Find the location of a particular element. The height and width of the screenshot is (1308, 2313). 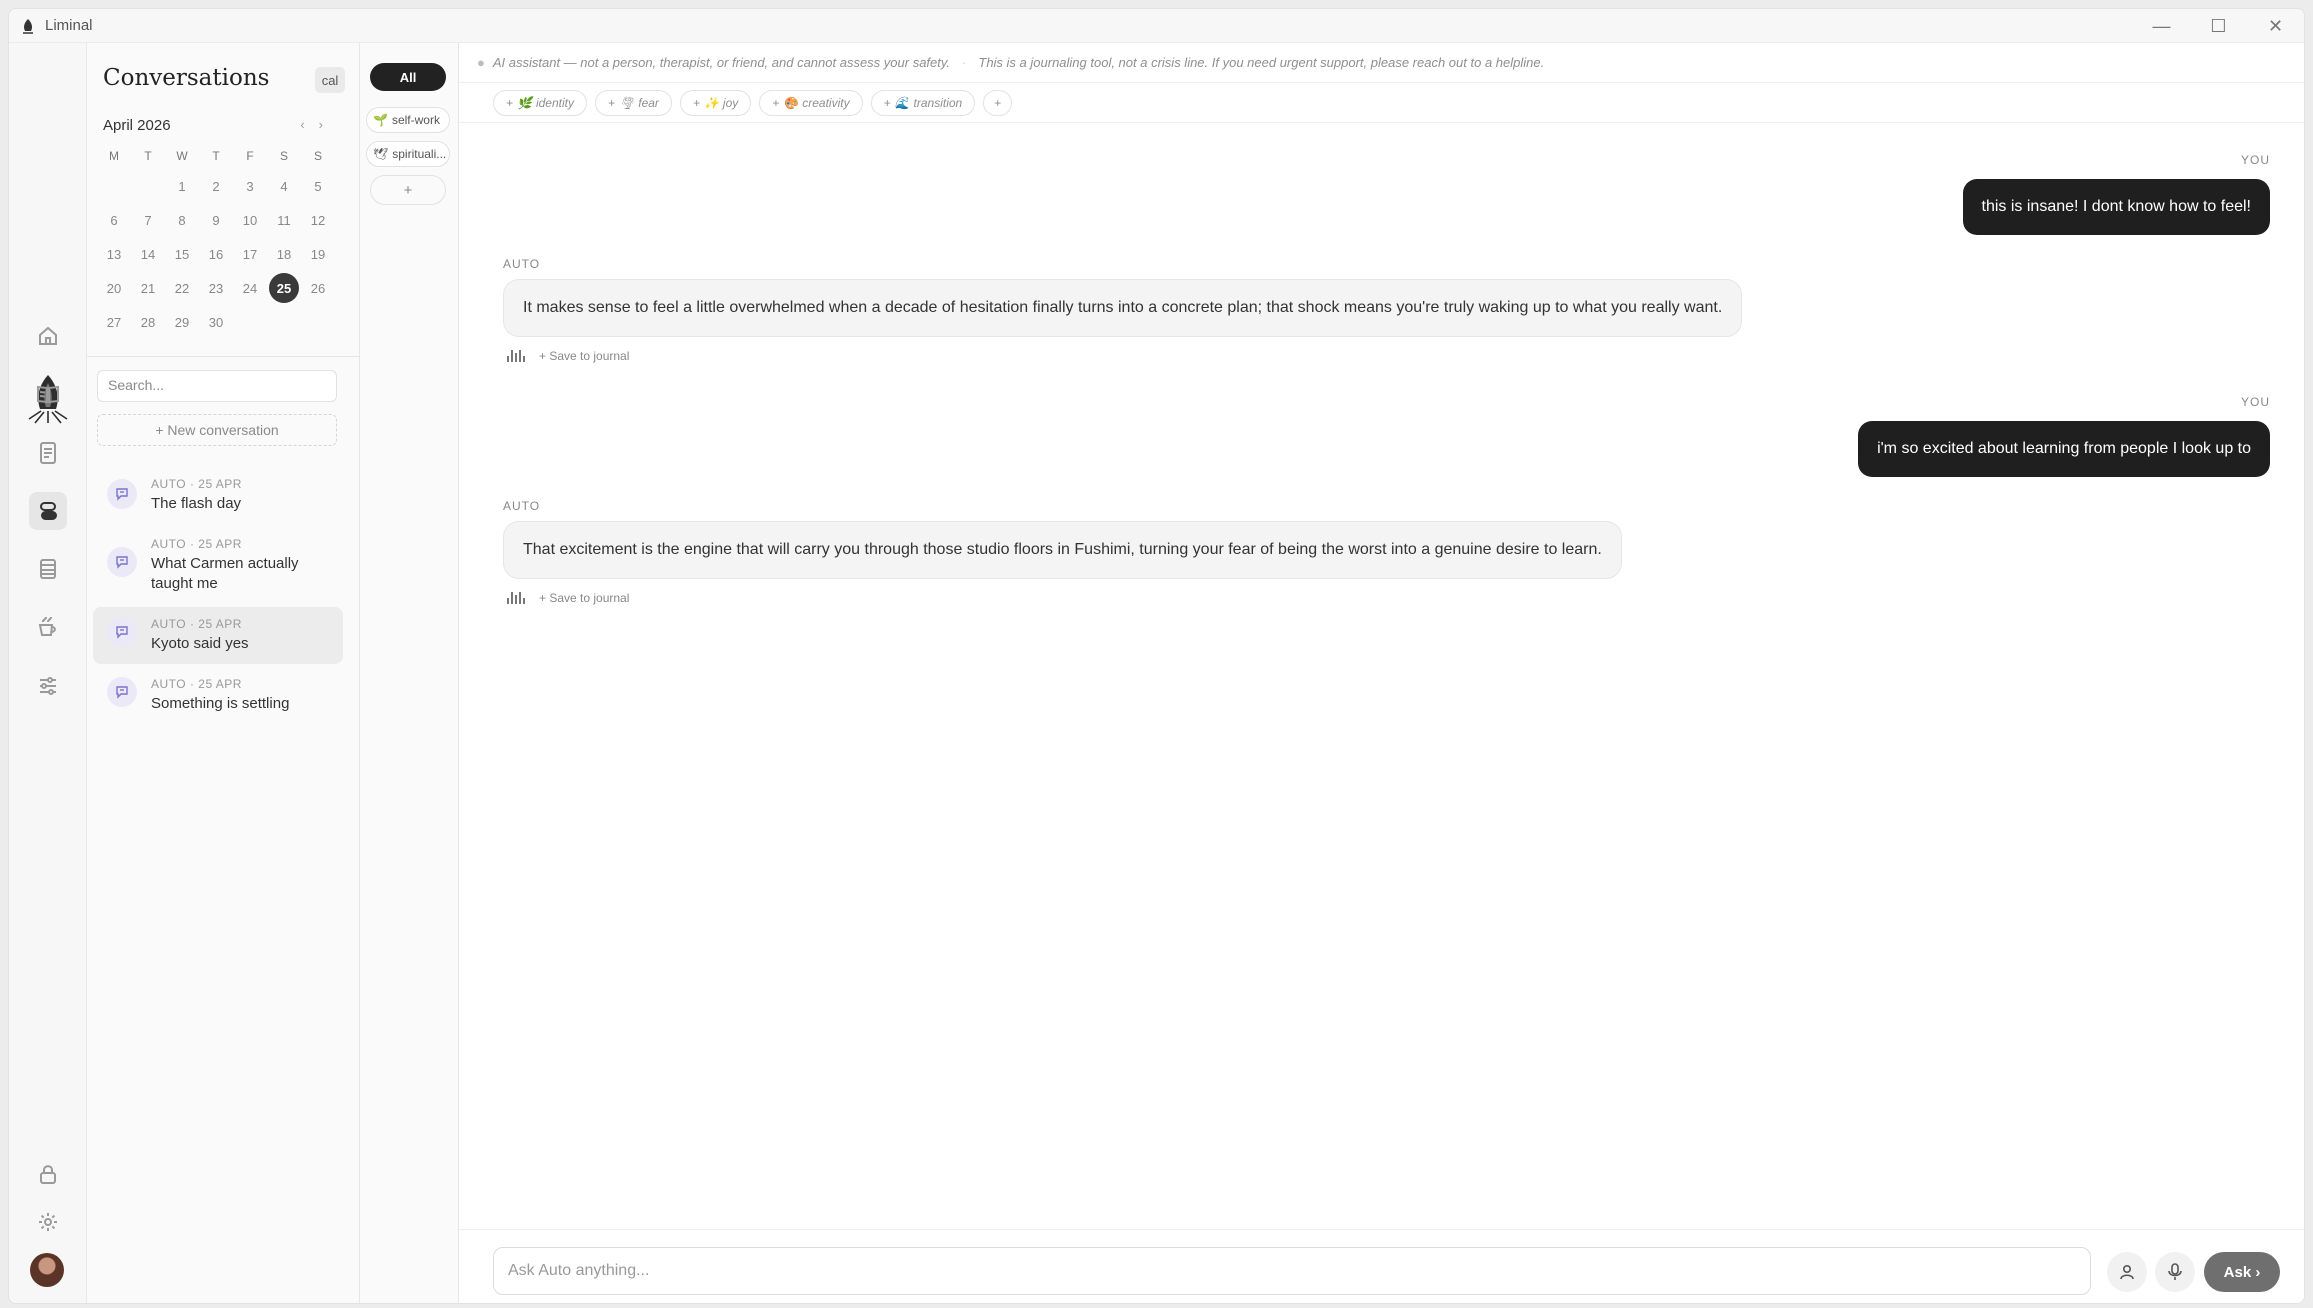

add-tag-button: + is located at coordinates (998, 102).